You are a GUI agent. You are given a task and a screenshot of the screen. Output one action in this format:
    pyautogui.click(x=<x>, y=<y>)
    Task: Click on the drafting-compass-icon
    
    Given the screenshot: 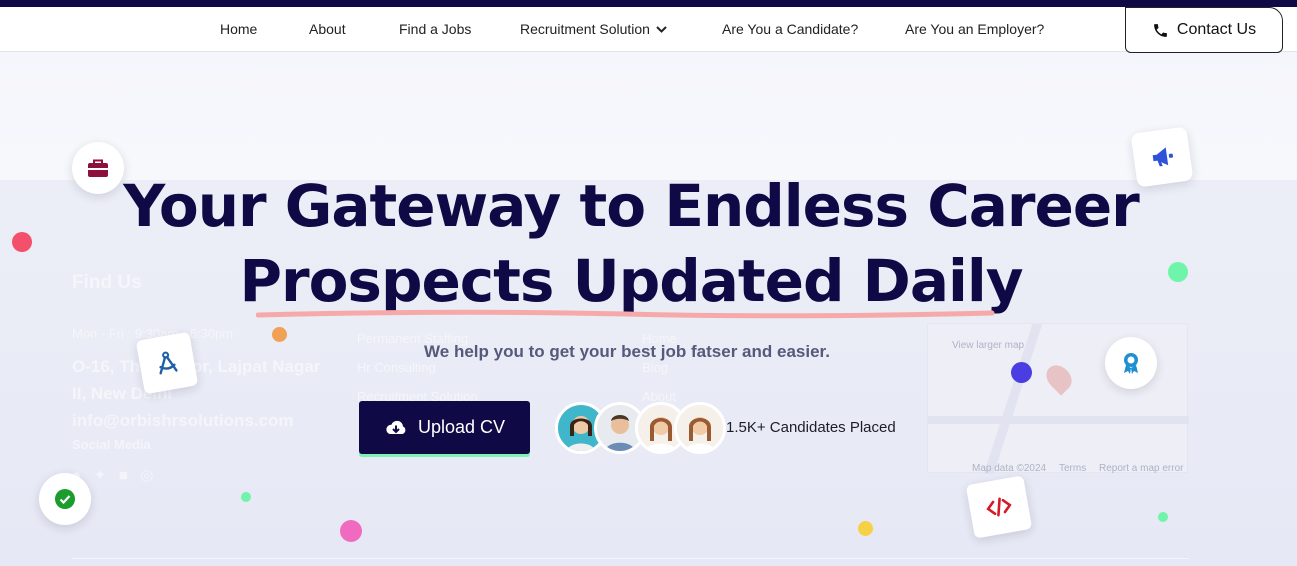 What is the action you would take?
    pyautogui.click(x=168, y=363)
    